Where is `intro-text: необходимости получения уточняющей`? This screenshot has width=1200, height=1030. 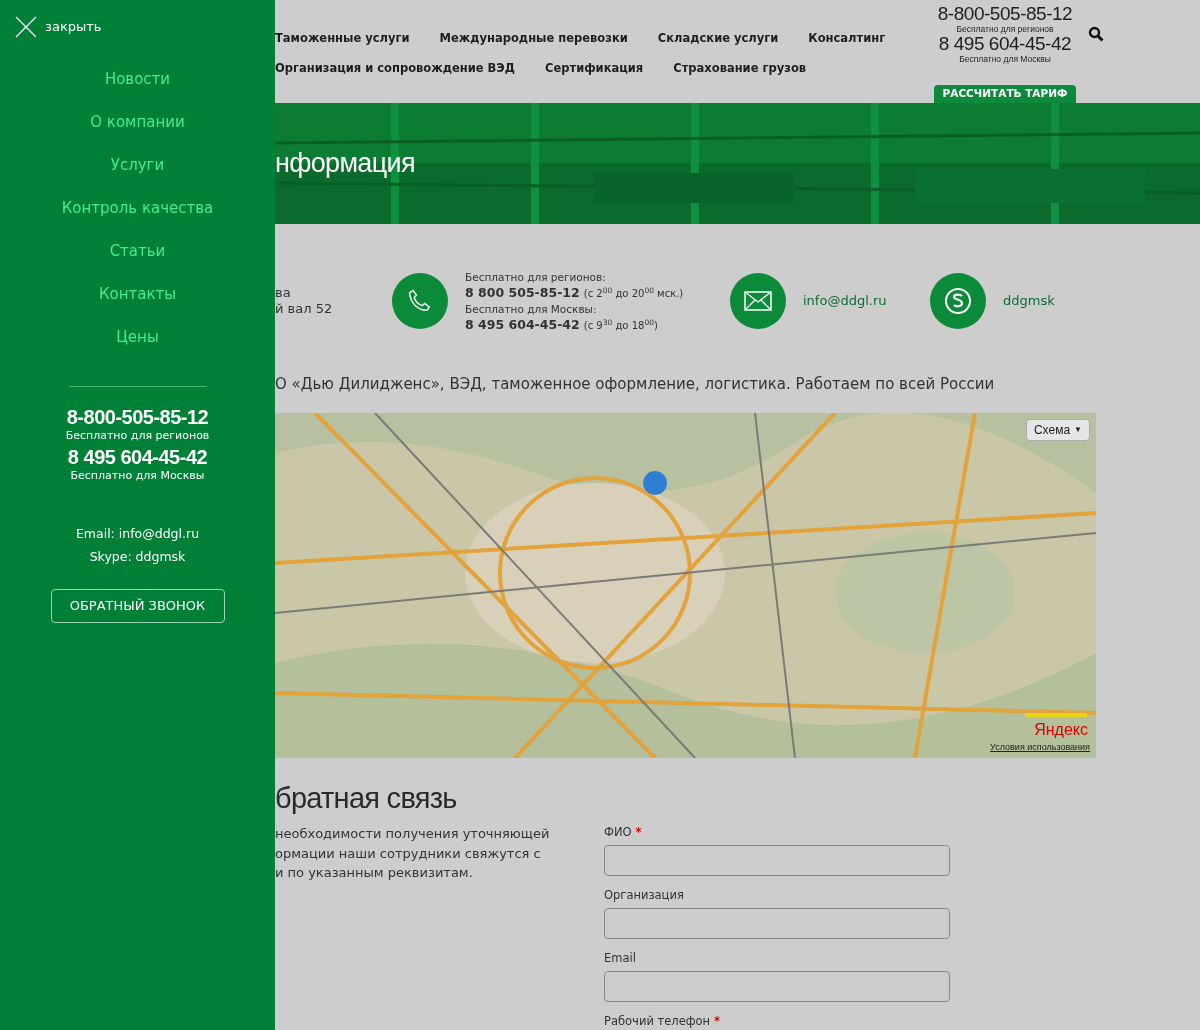
intro-text: необходимости получения уточняющей is located at coordinates (413, 834).